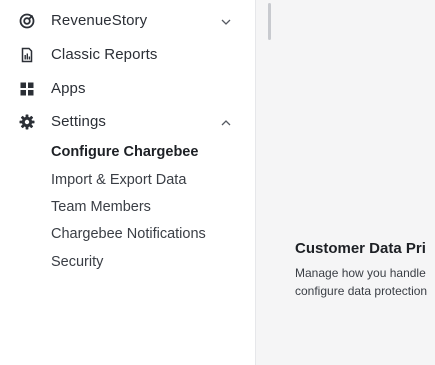 Image resolution: width=435 pixels, height=365 pixels. Describe the element at coordinates (128, 122) in the screenshot. I see `sidebar-item-settings: Settings` at that location.